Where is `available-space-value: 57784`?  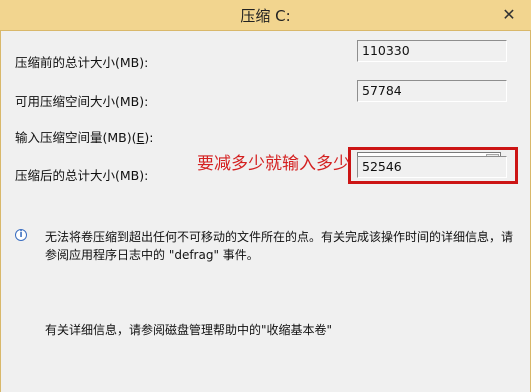 available-space-value: 57784 is located at coordinates (432, 91).